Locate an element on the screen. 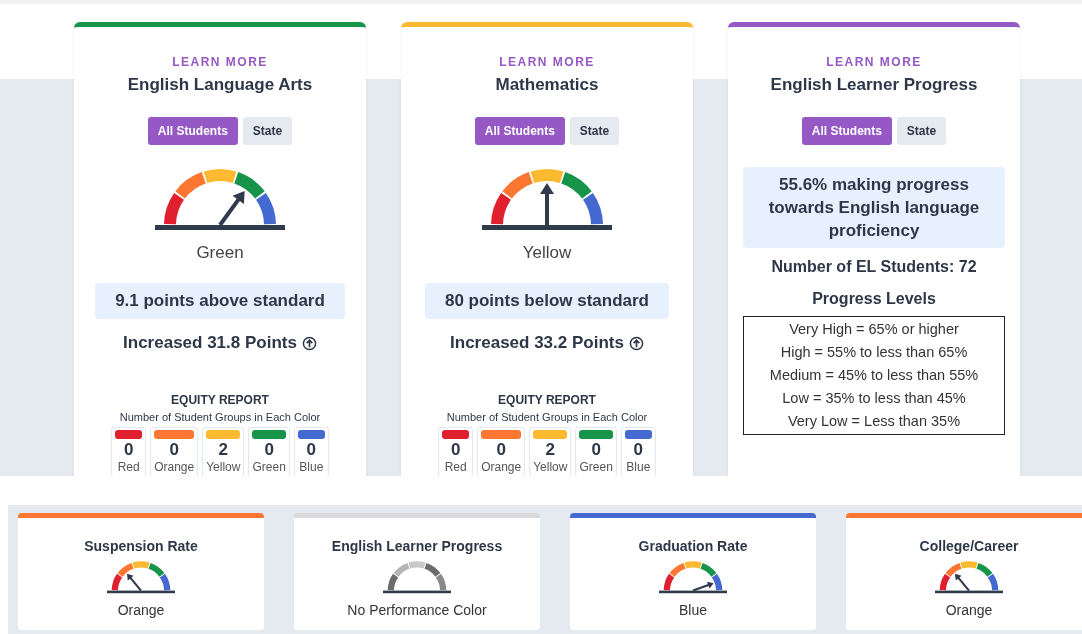 This screenshot has height=634, width=1082. indicator-card: Graduation Rate Blue is located at coordinates (693, 571).